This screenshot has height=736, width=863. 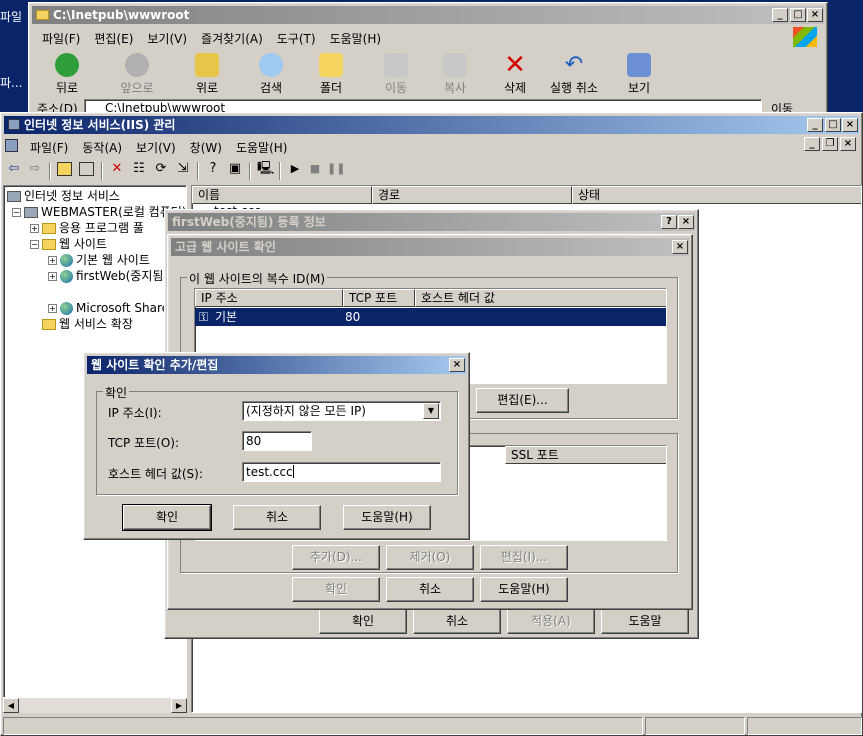 What do you see at coordinates (87, 228) in the screenshot?
I see `tree-app-pools: + 응용 프로그램 풀` at bounding box center [87, 228].